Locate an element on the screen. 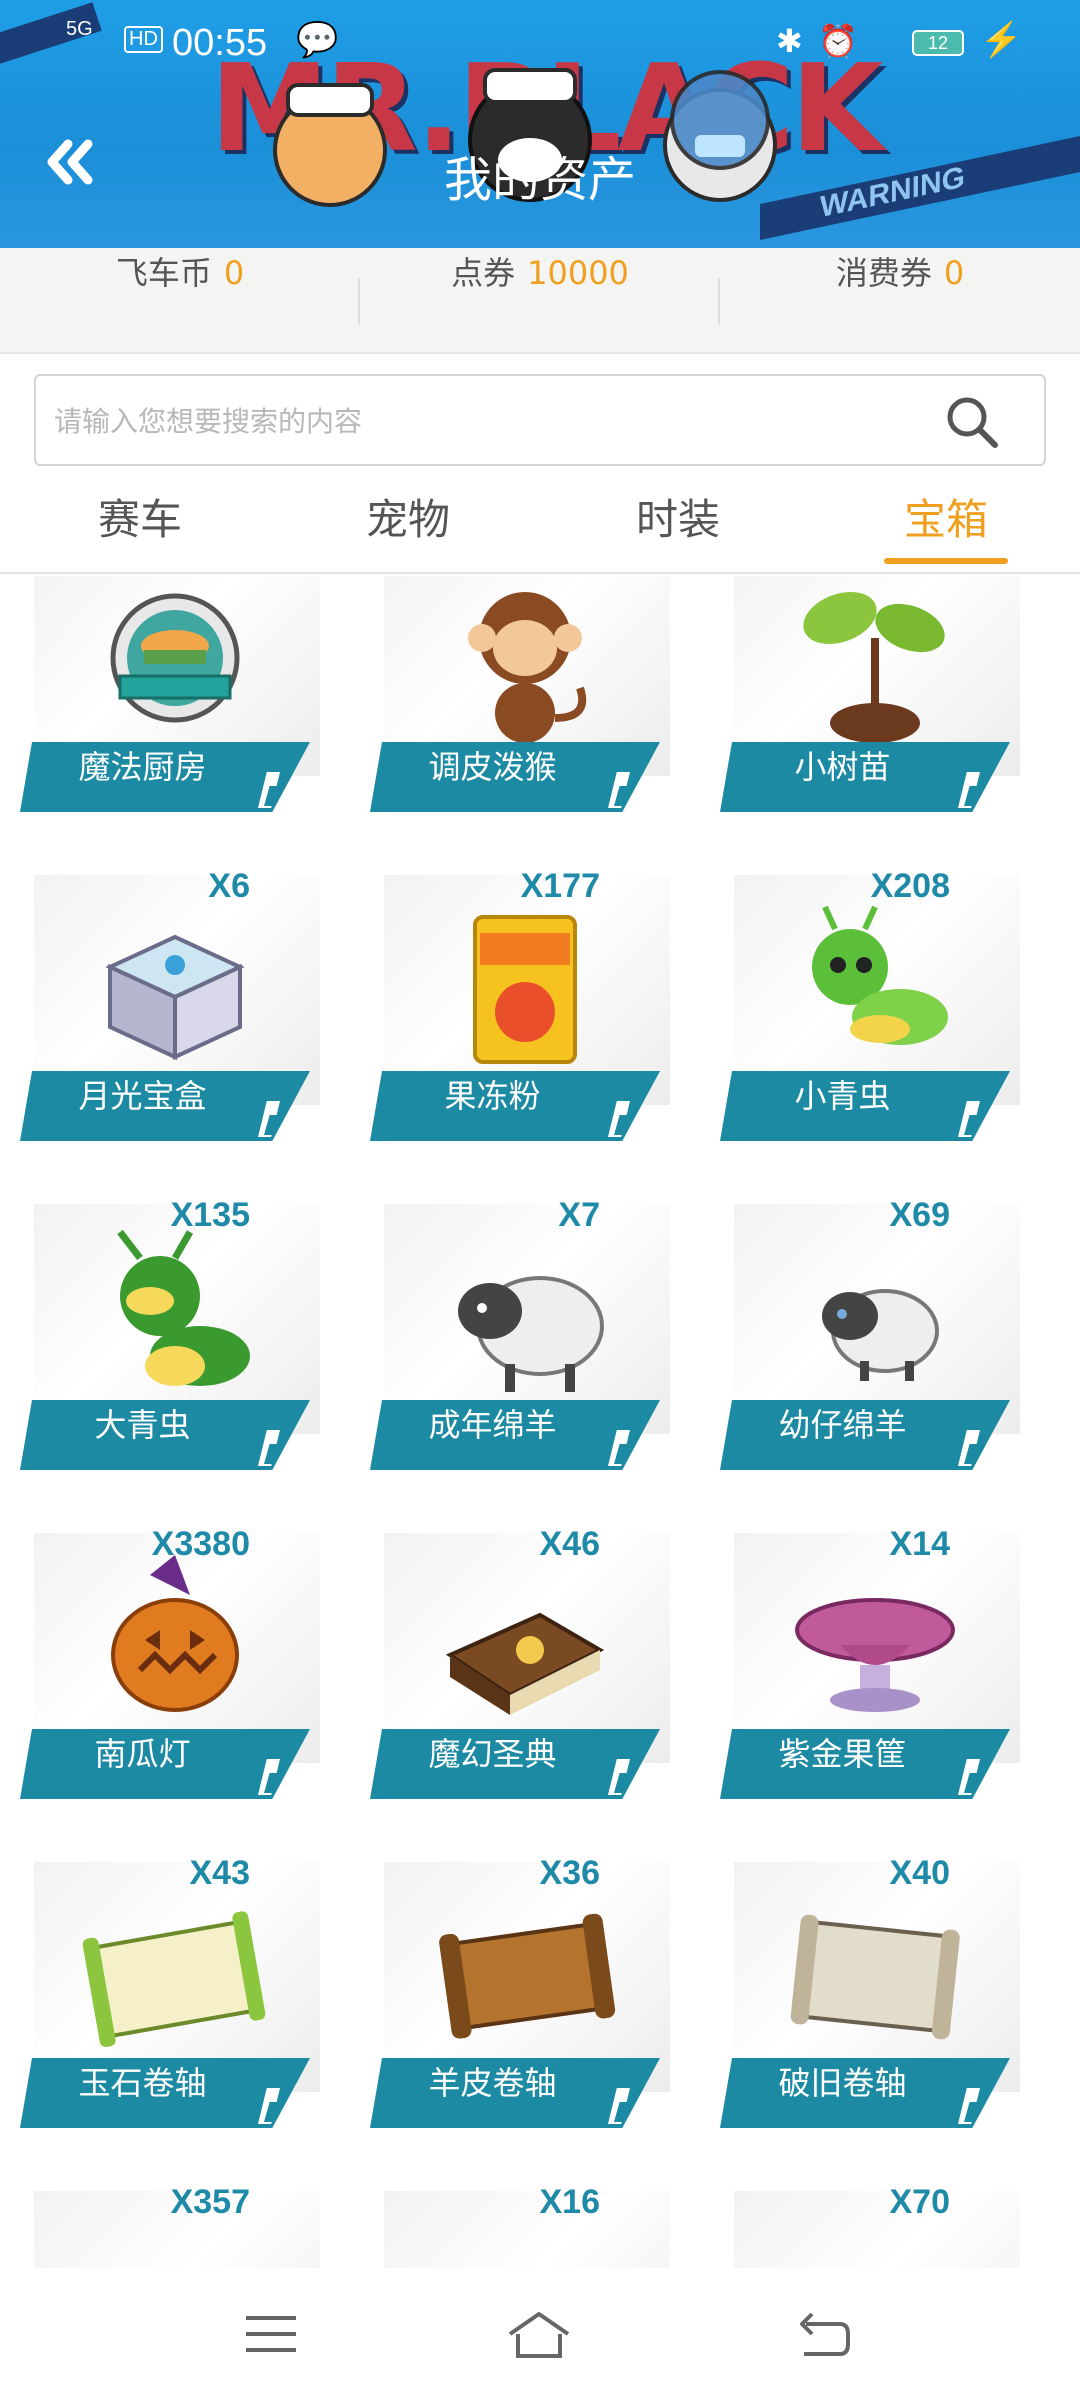 The width and height of the screenshot is (1080, 2400). system-nav-bar is located at coordinates (540, 2334).